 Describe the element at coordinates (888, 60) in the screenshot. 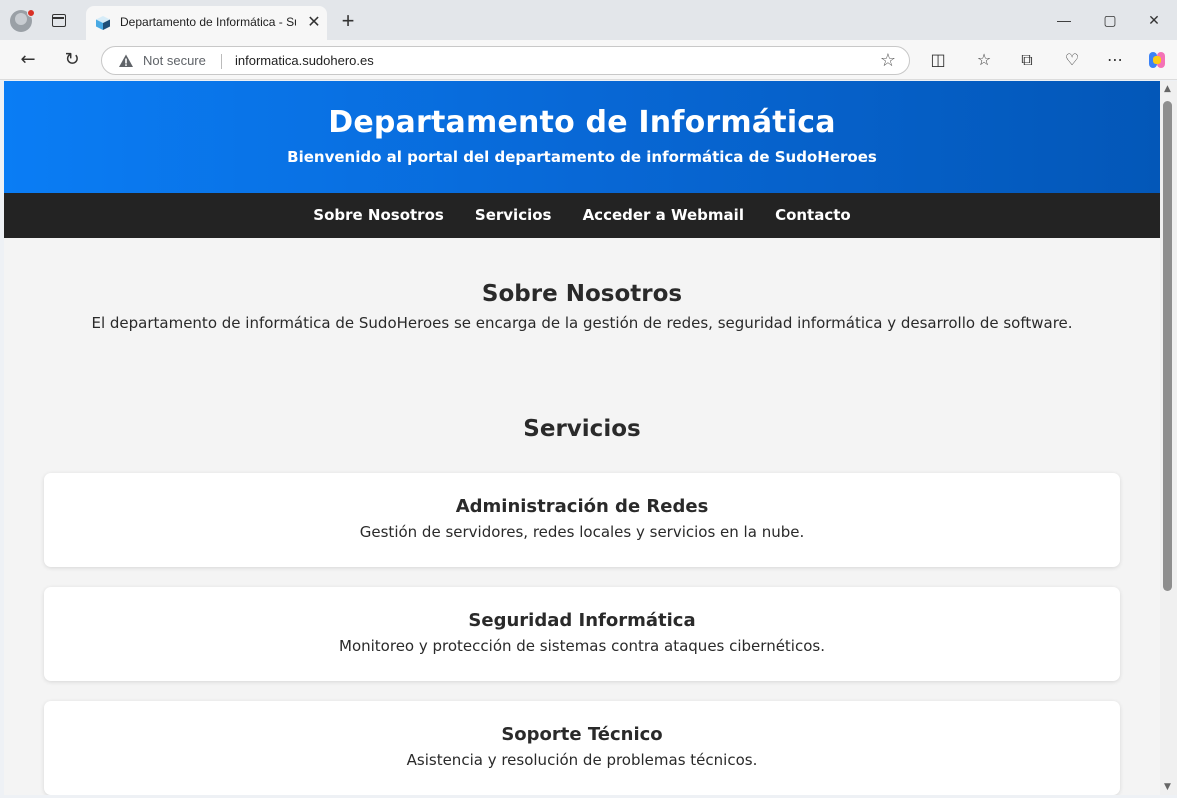

I see `favorite-star-icon: ☆` at that location.